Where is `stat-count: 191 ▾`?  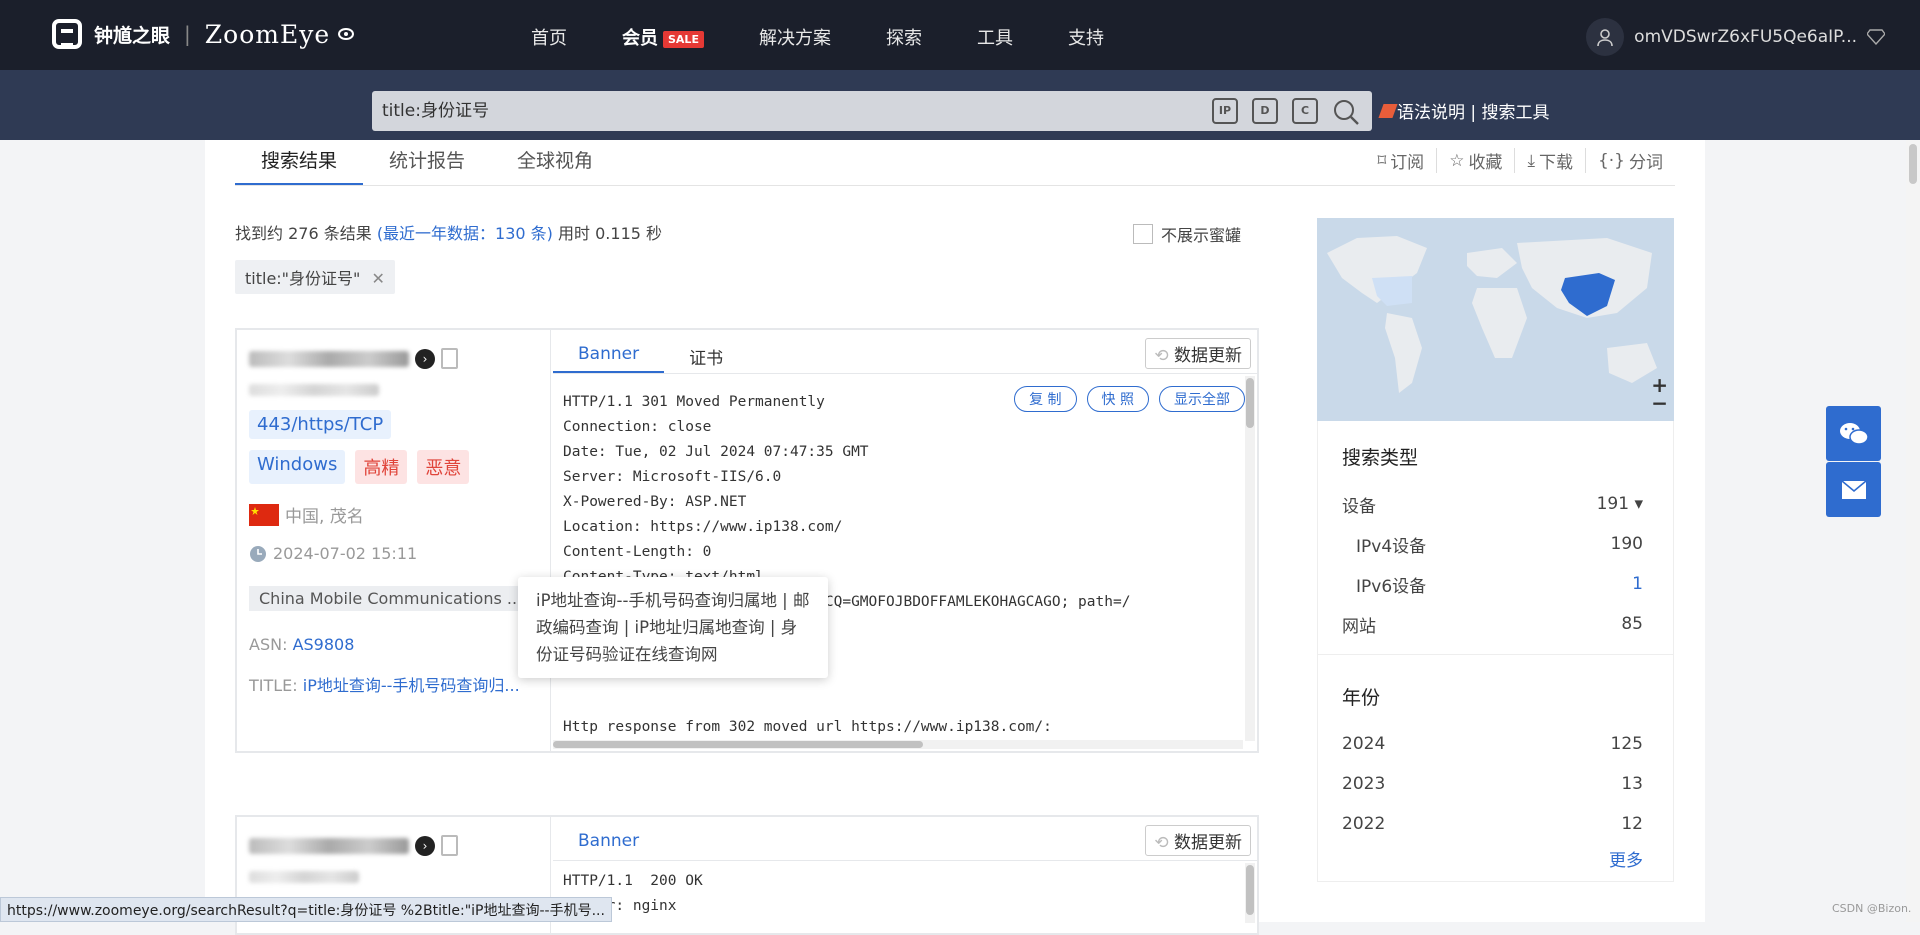 stat-count: 191 ▾ is located at coordinates (1619, 504).